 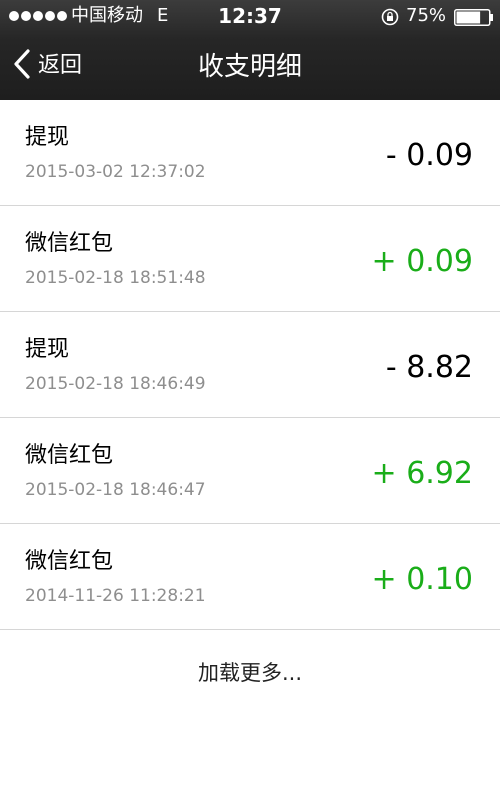 What do you see at coordinates (422, 261) in the screenshot?
I see `transaction-amount: + 0.09` at bounding box center [422, 261].